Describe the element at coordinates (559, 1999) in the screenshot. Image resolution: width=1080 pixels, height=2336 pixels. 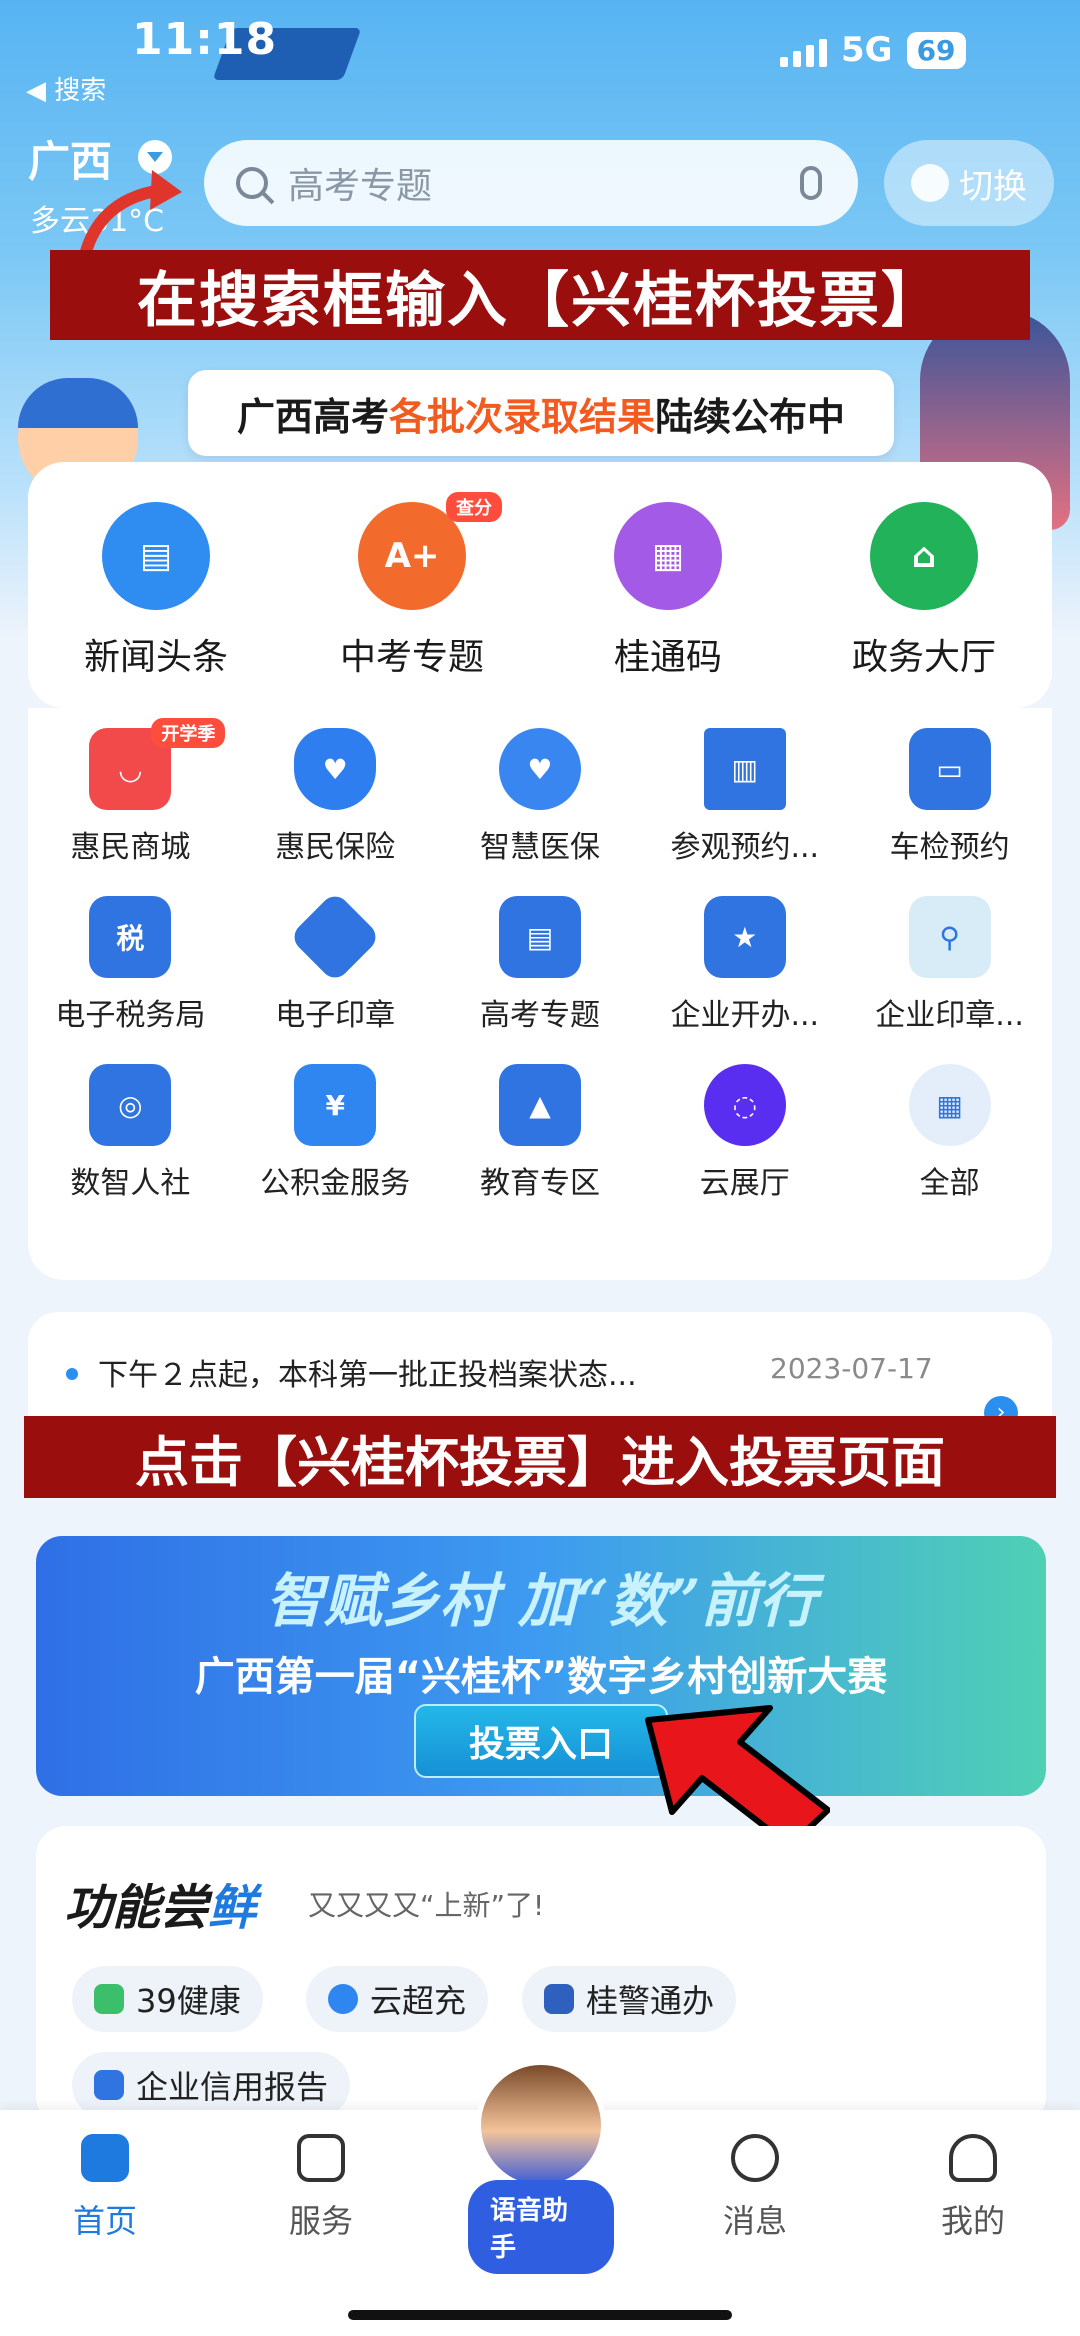
I see `police-badge-icon` at that location.